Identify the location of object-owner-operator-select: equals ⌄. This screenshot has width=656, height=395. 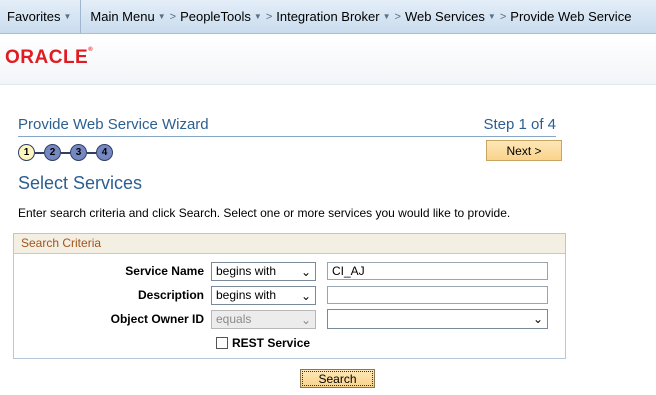
(263, 319).